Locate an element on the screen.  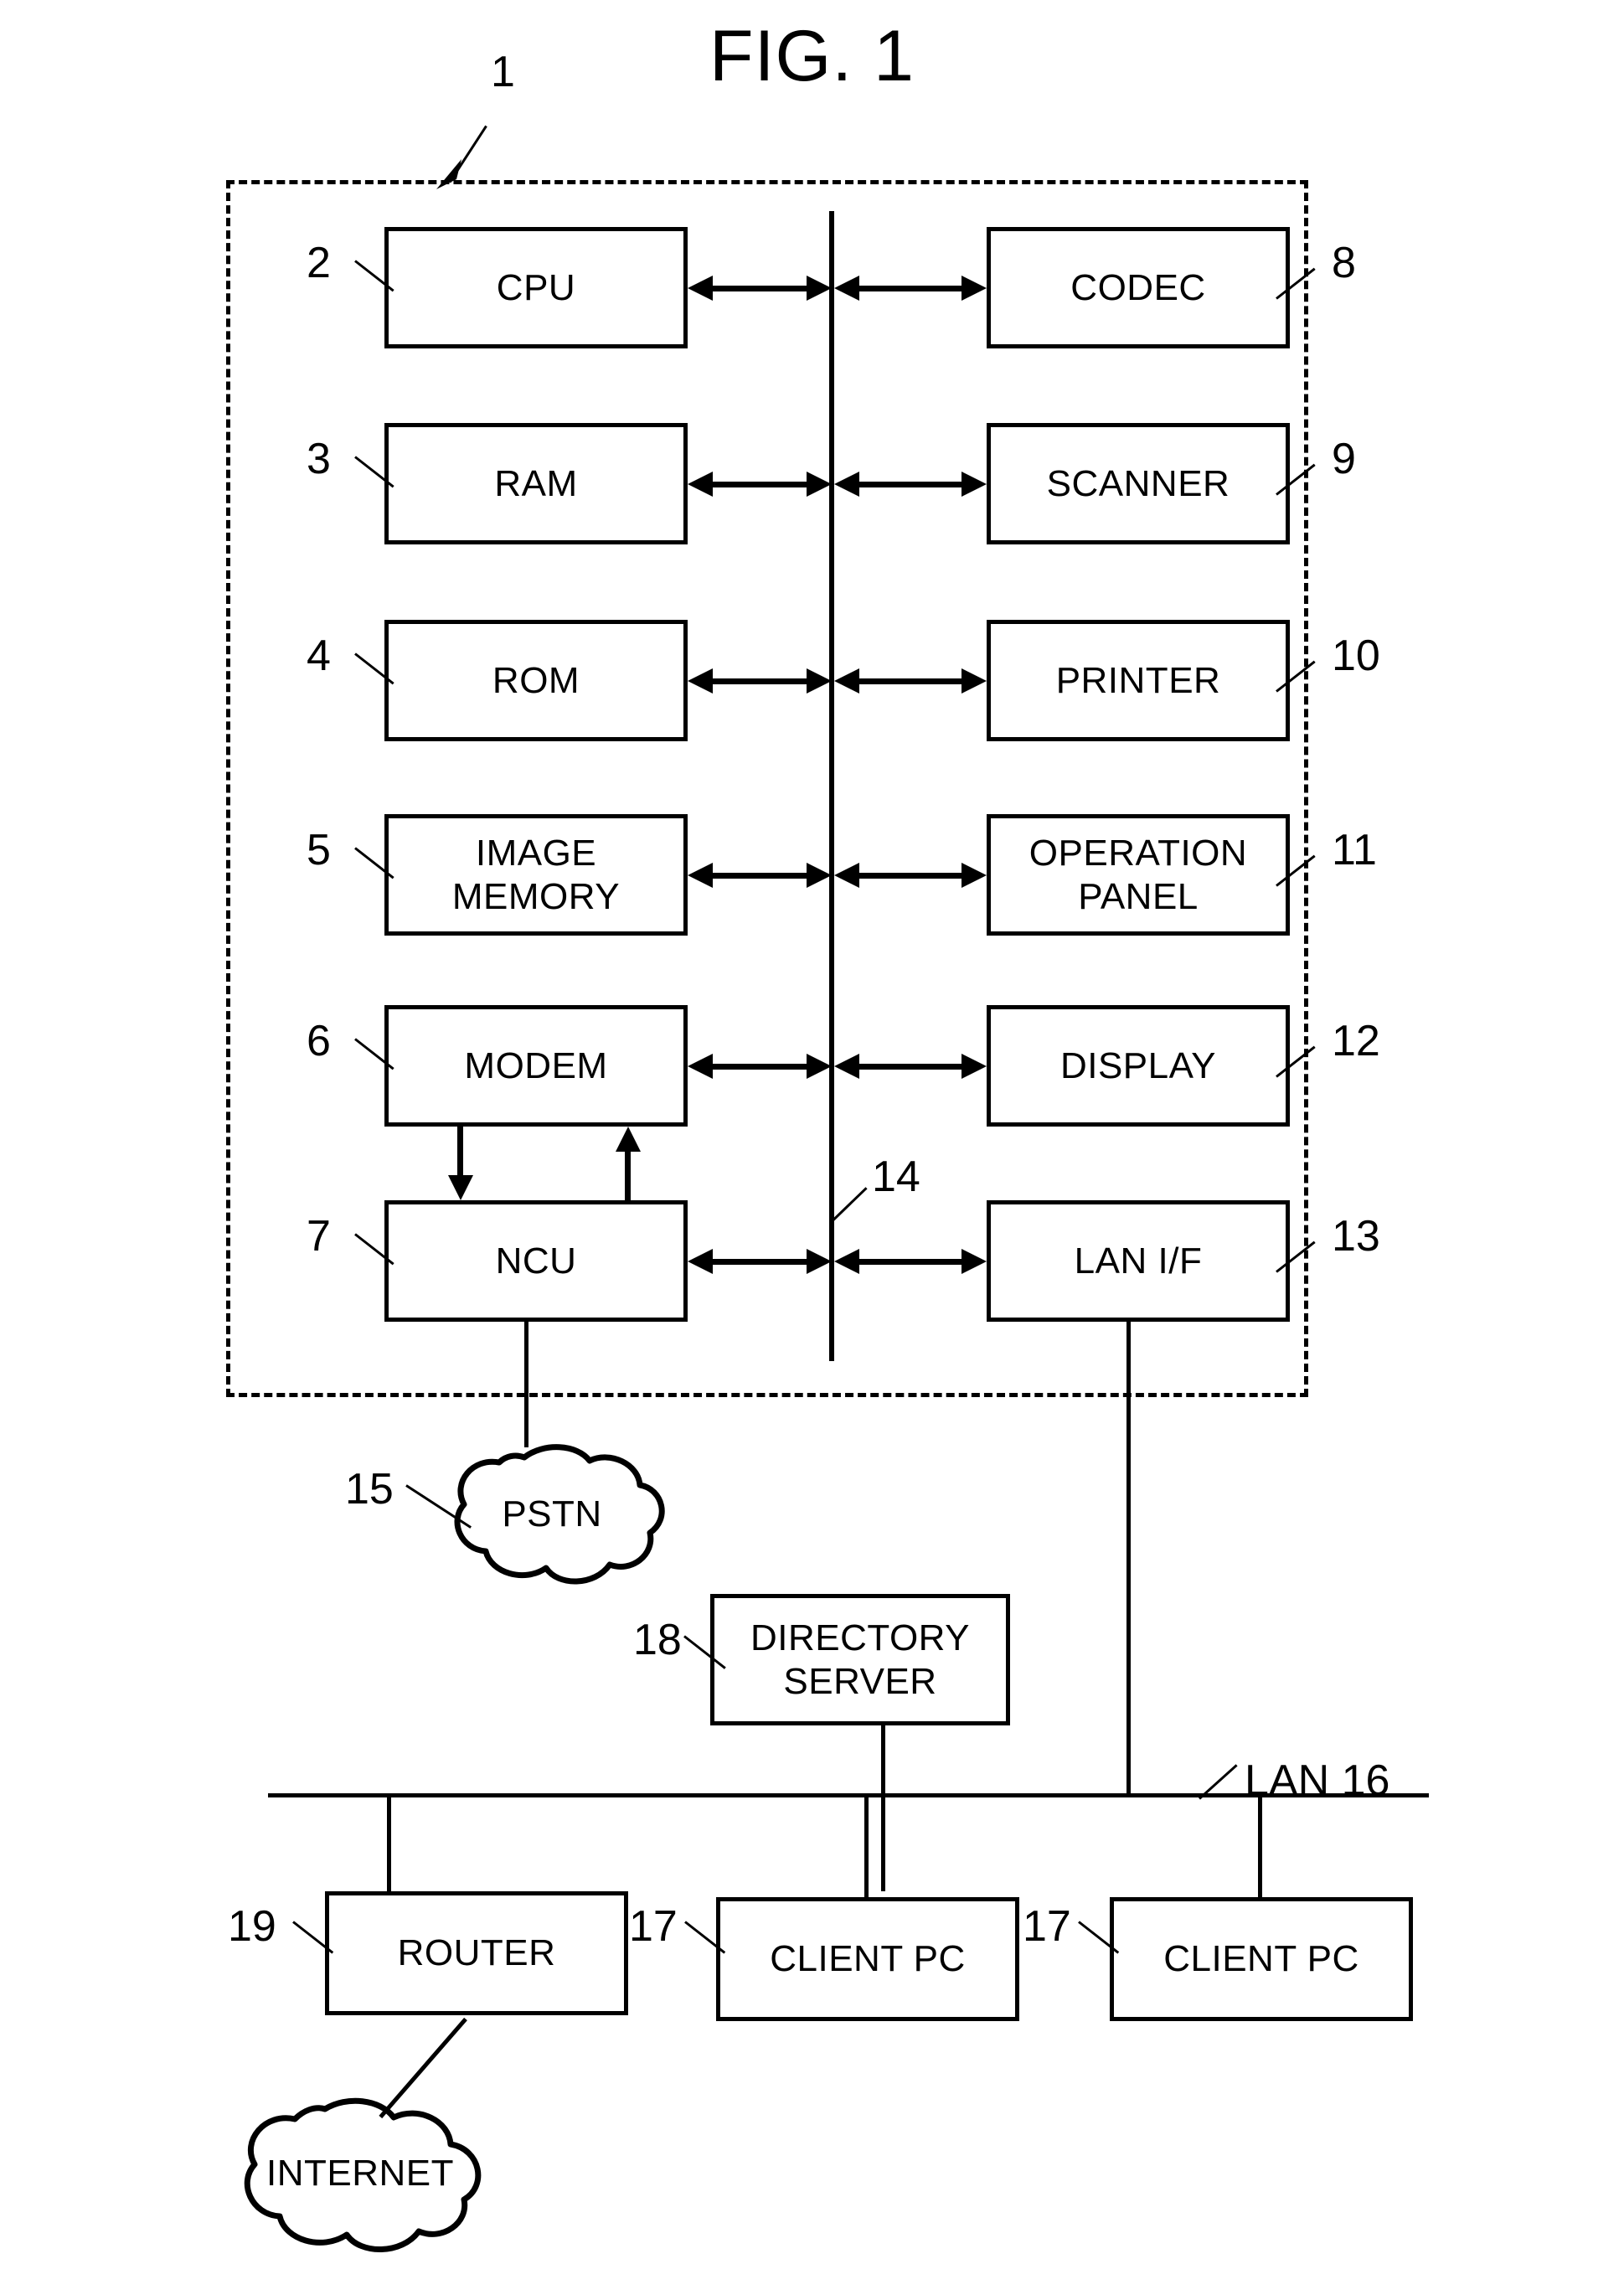
block-printer: PRINTER is located at coordinates (1138, 680).